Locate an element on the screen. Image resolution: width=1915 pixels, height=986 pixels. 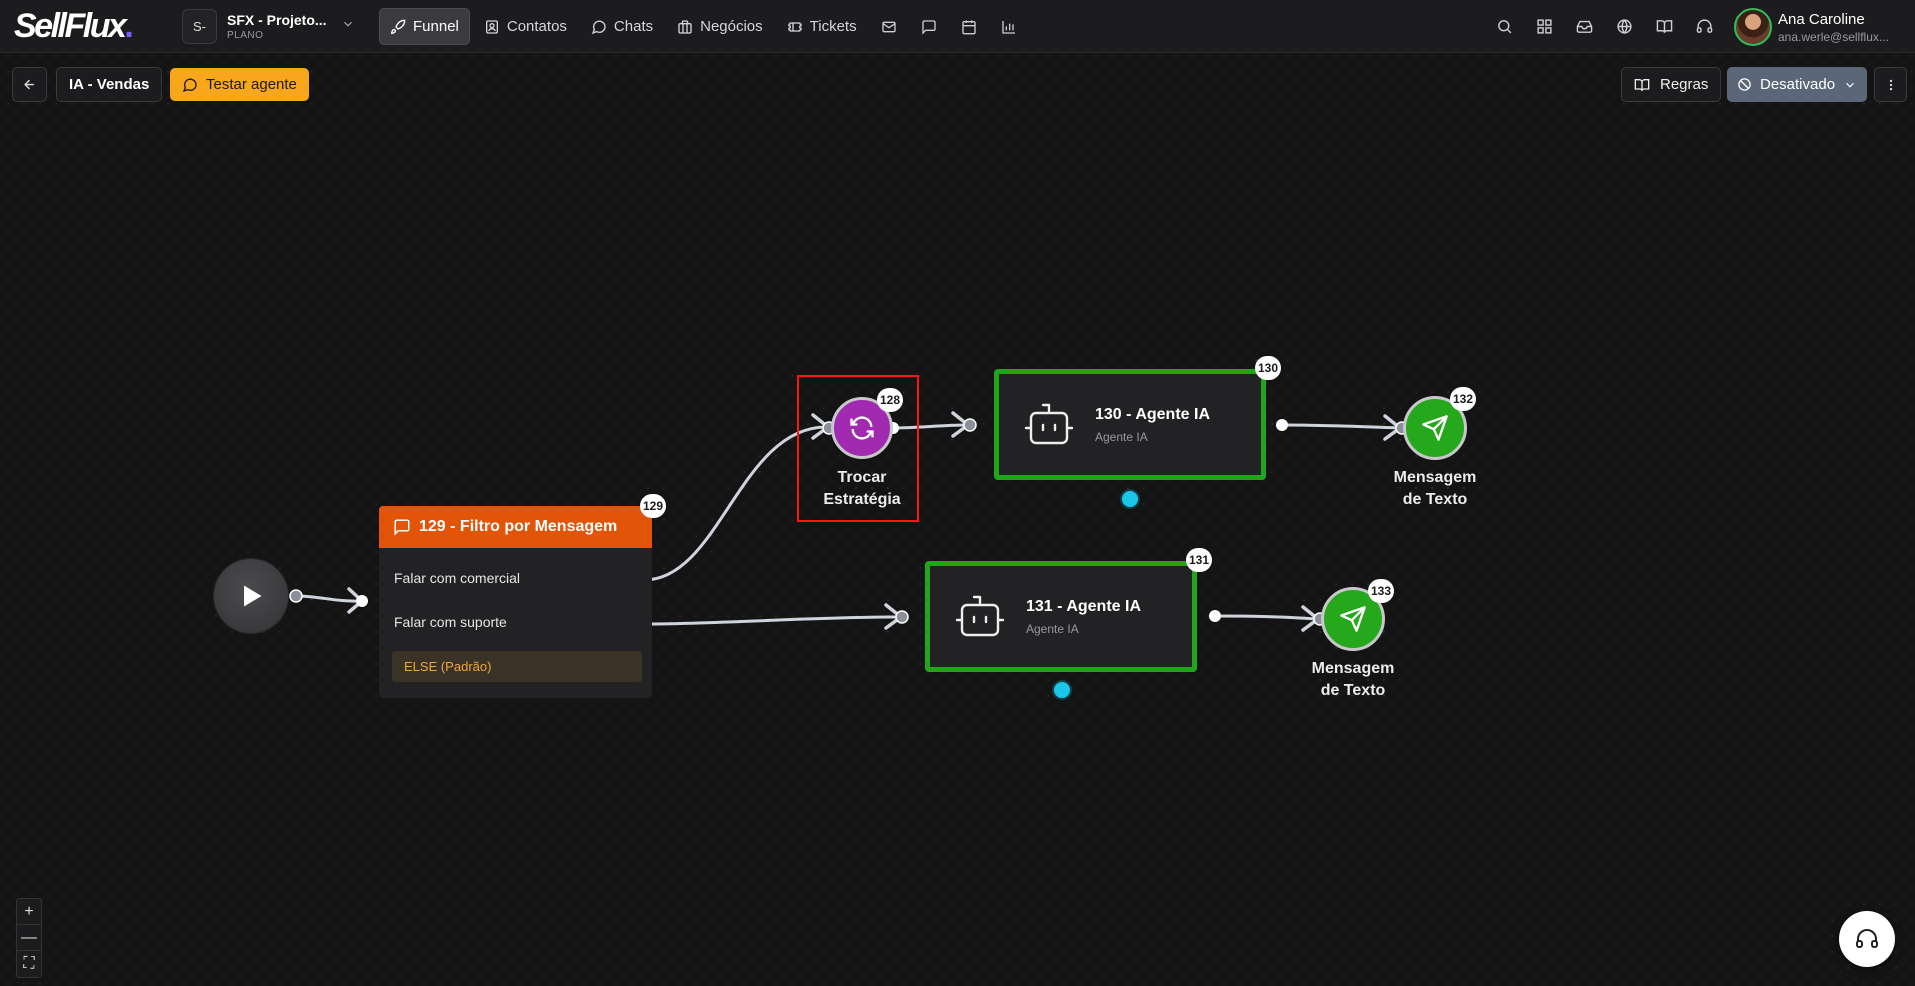
back-button is located at coordinates (29, 84).